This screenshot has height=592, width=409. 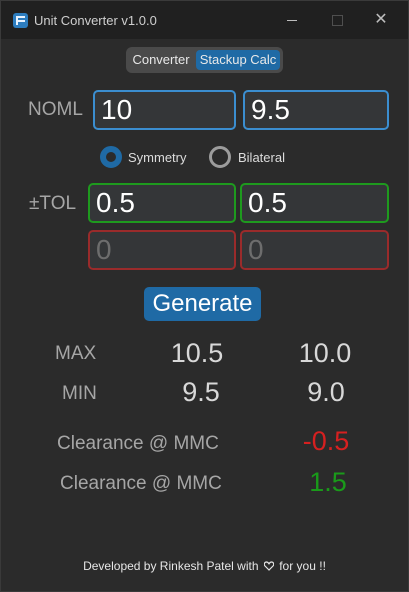 What do you see at coordinates (314, 250) in the screenshot?
I see `tolerance-lower-input-2: 0` at bounding box center [314, 250].